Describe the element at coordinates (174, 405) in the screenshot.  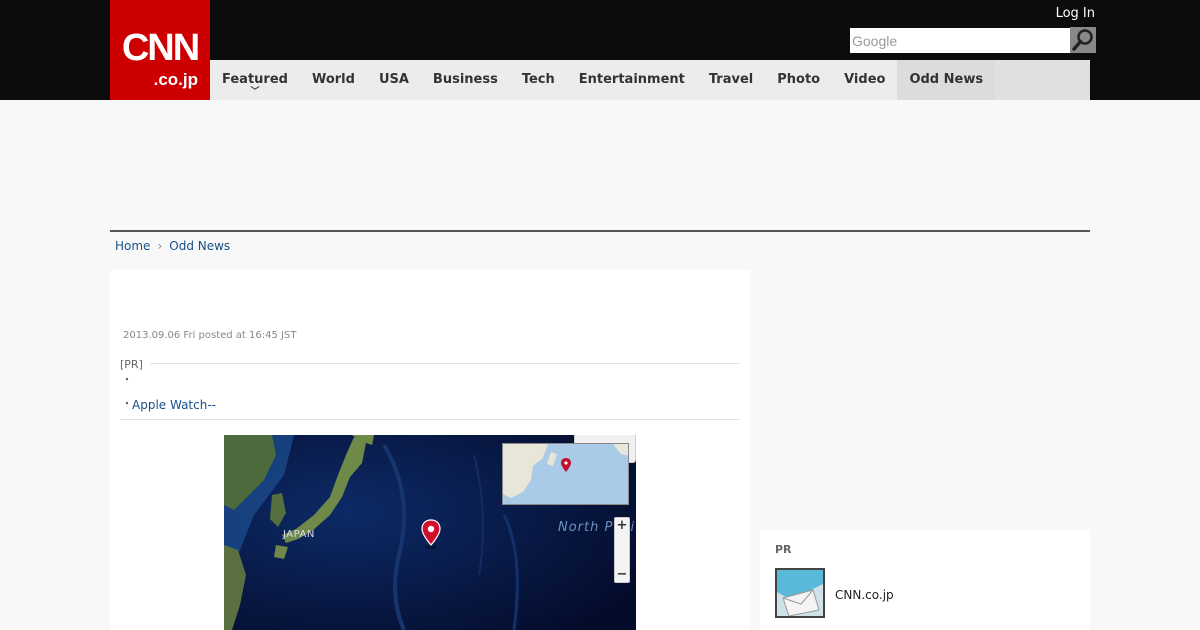
I see `pr-link-apple-watch: Apple Watch--` at that location.